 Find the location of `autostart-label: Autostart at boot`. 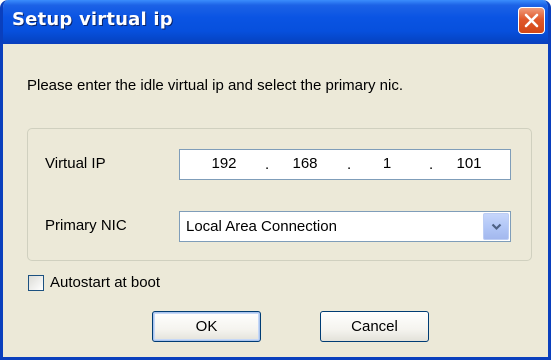

autostart-label: Autostart at boot is located at coordinates (105, 282).